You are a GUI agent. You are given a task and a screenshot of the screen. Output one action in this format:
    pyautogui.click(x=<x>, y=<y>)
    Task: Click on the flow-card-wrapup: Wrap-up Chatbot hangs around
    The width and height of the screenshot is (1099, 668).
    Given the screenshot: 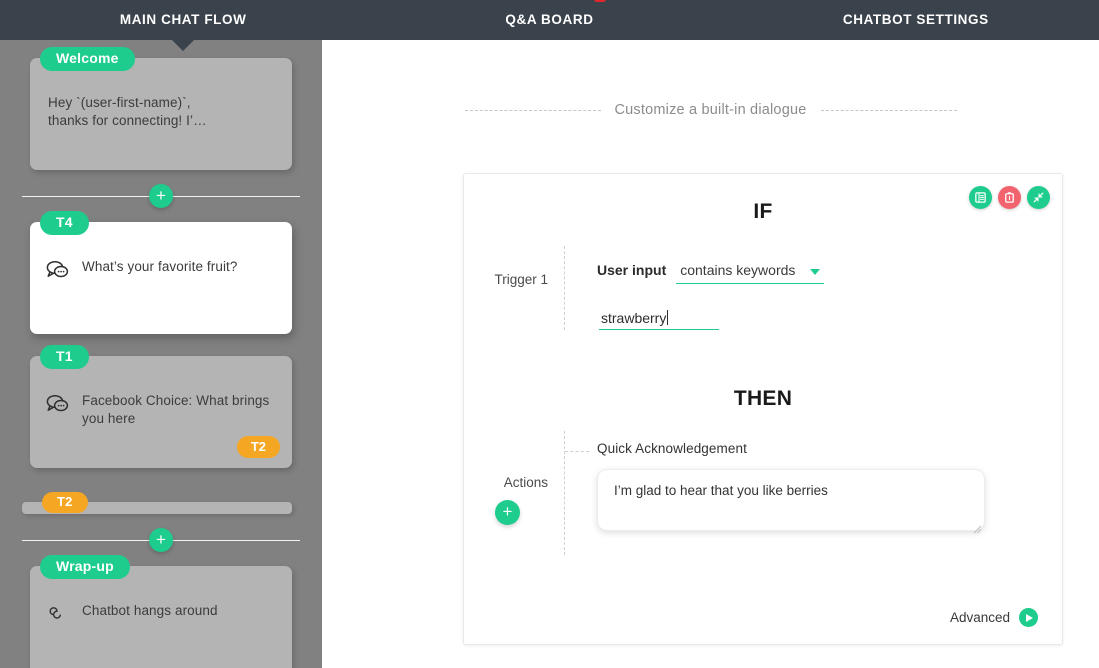 What is the action you would take?
    pyautogui.click(x=161, y=611)
    